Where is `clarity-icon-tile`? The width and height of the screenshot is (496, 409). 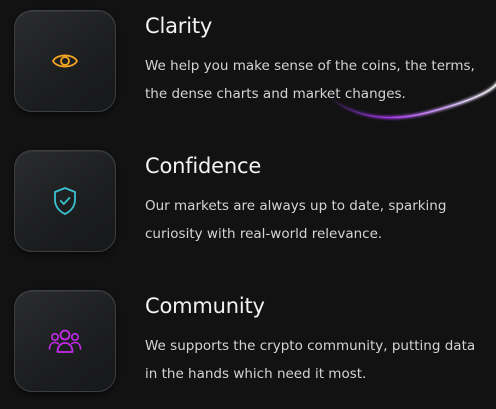
clarity-icon-tile is located at coordinates (65, 61).